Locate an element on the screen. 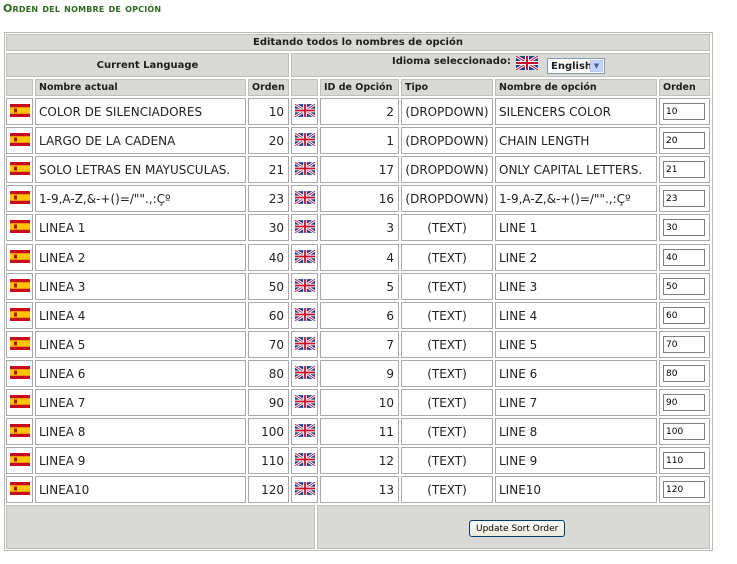 The height and width of the screenshot is (564, 737). nombre-opcion-cell: LINE 6 is located at coordinates (576, 373).